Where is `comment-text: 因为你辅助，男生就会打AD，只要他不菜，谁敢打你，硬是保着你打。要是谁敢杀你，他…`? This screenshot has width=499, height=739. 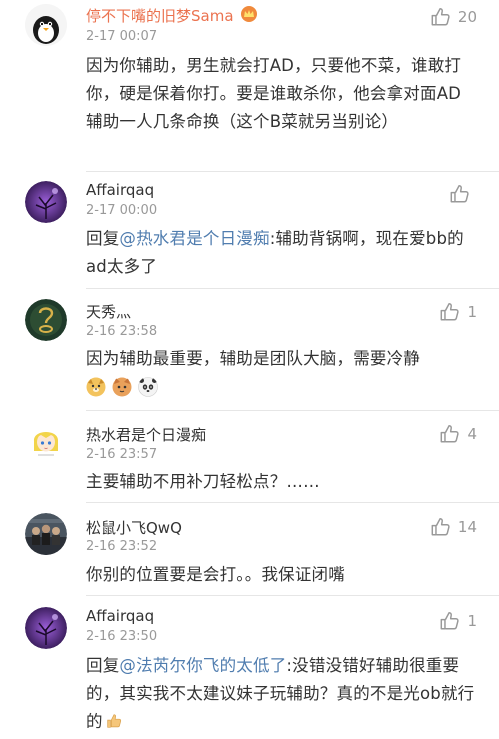
comment-text: 因为你辅助，男生就会打AD，只要他不菜，谁敢打你，硬是保着你打。要是谁敢杀你，他… is located at coordinates (274, 93).